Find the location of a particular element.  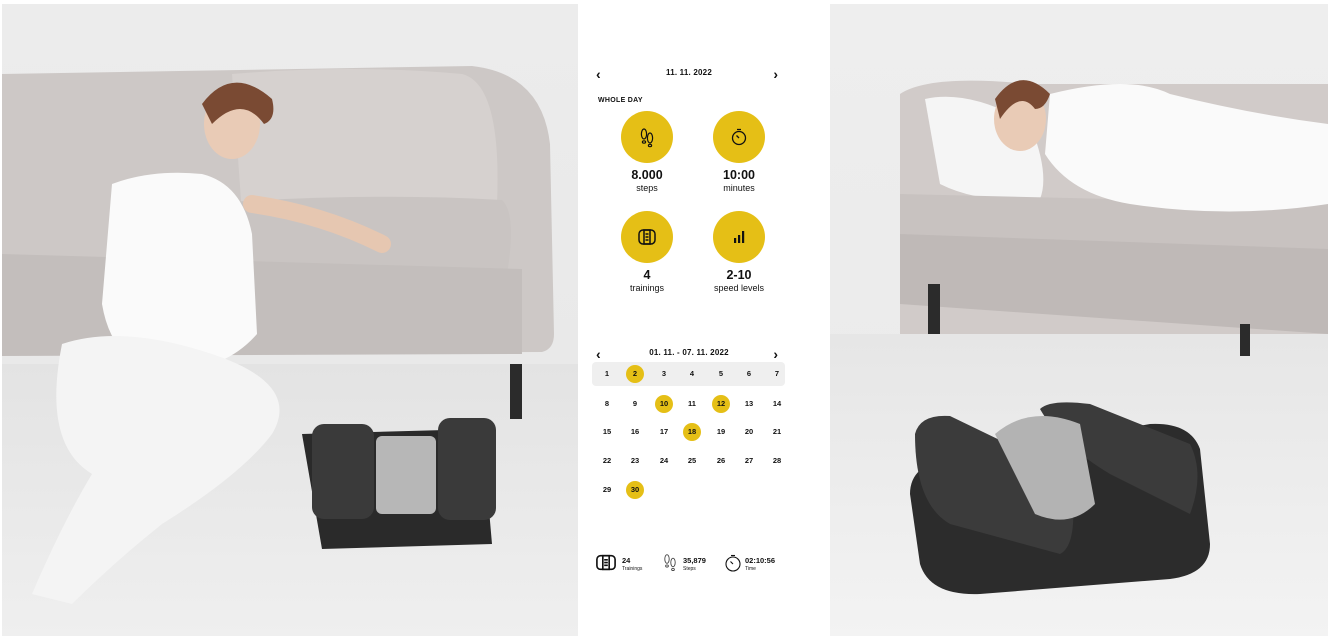

stat-unit: speed levels is located at coordinates (739, 288).